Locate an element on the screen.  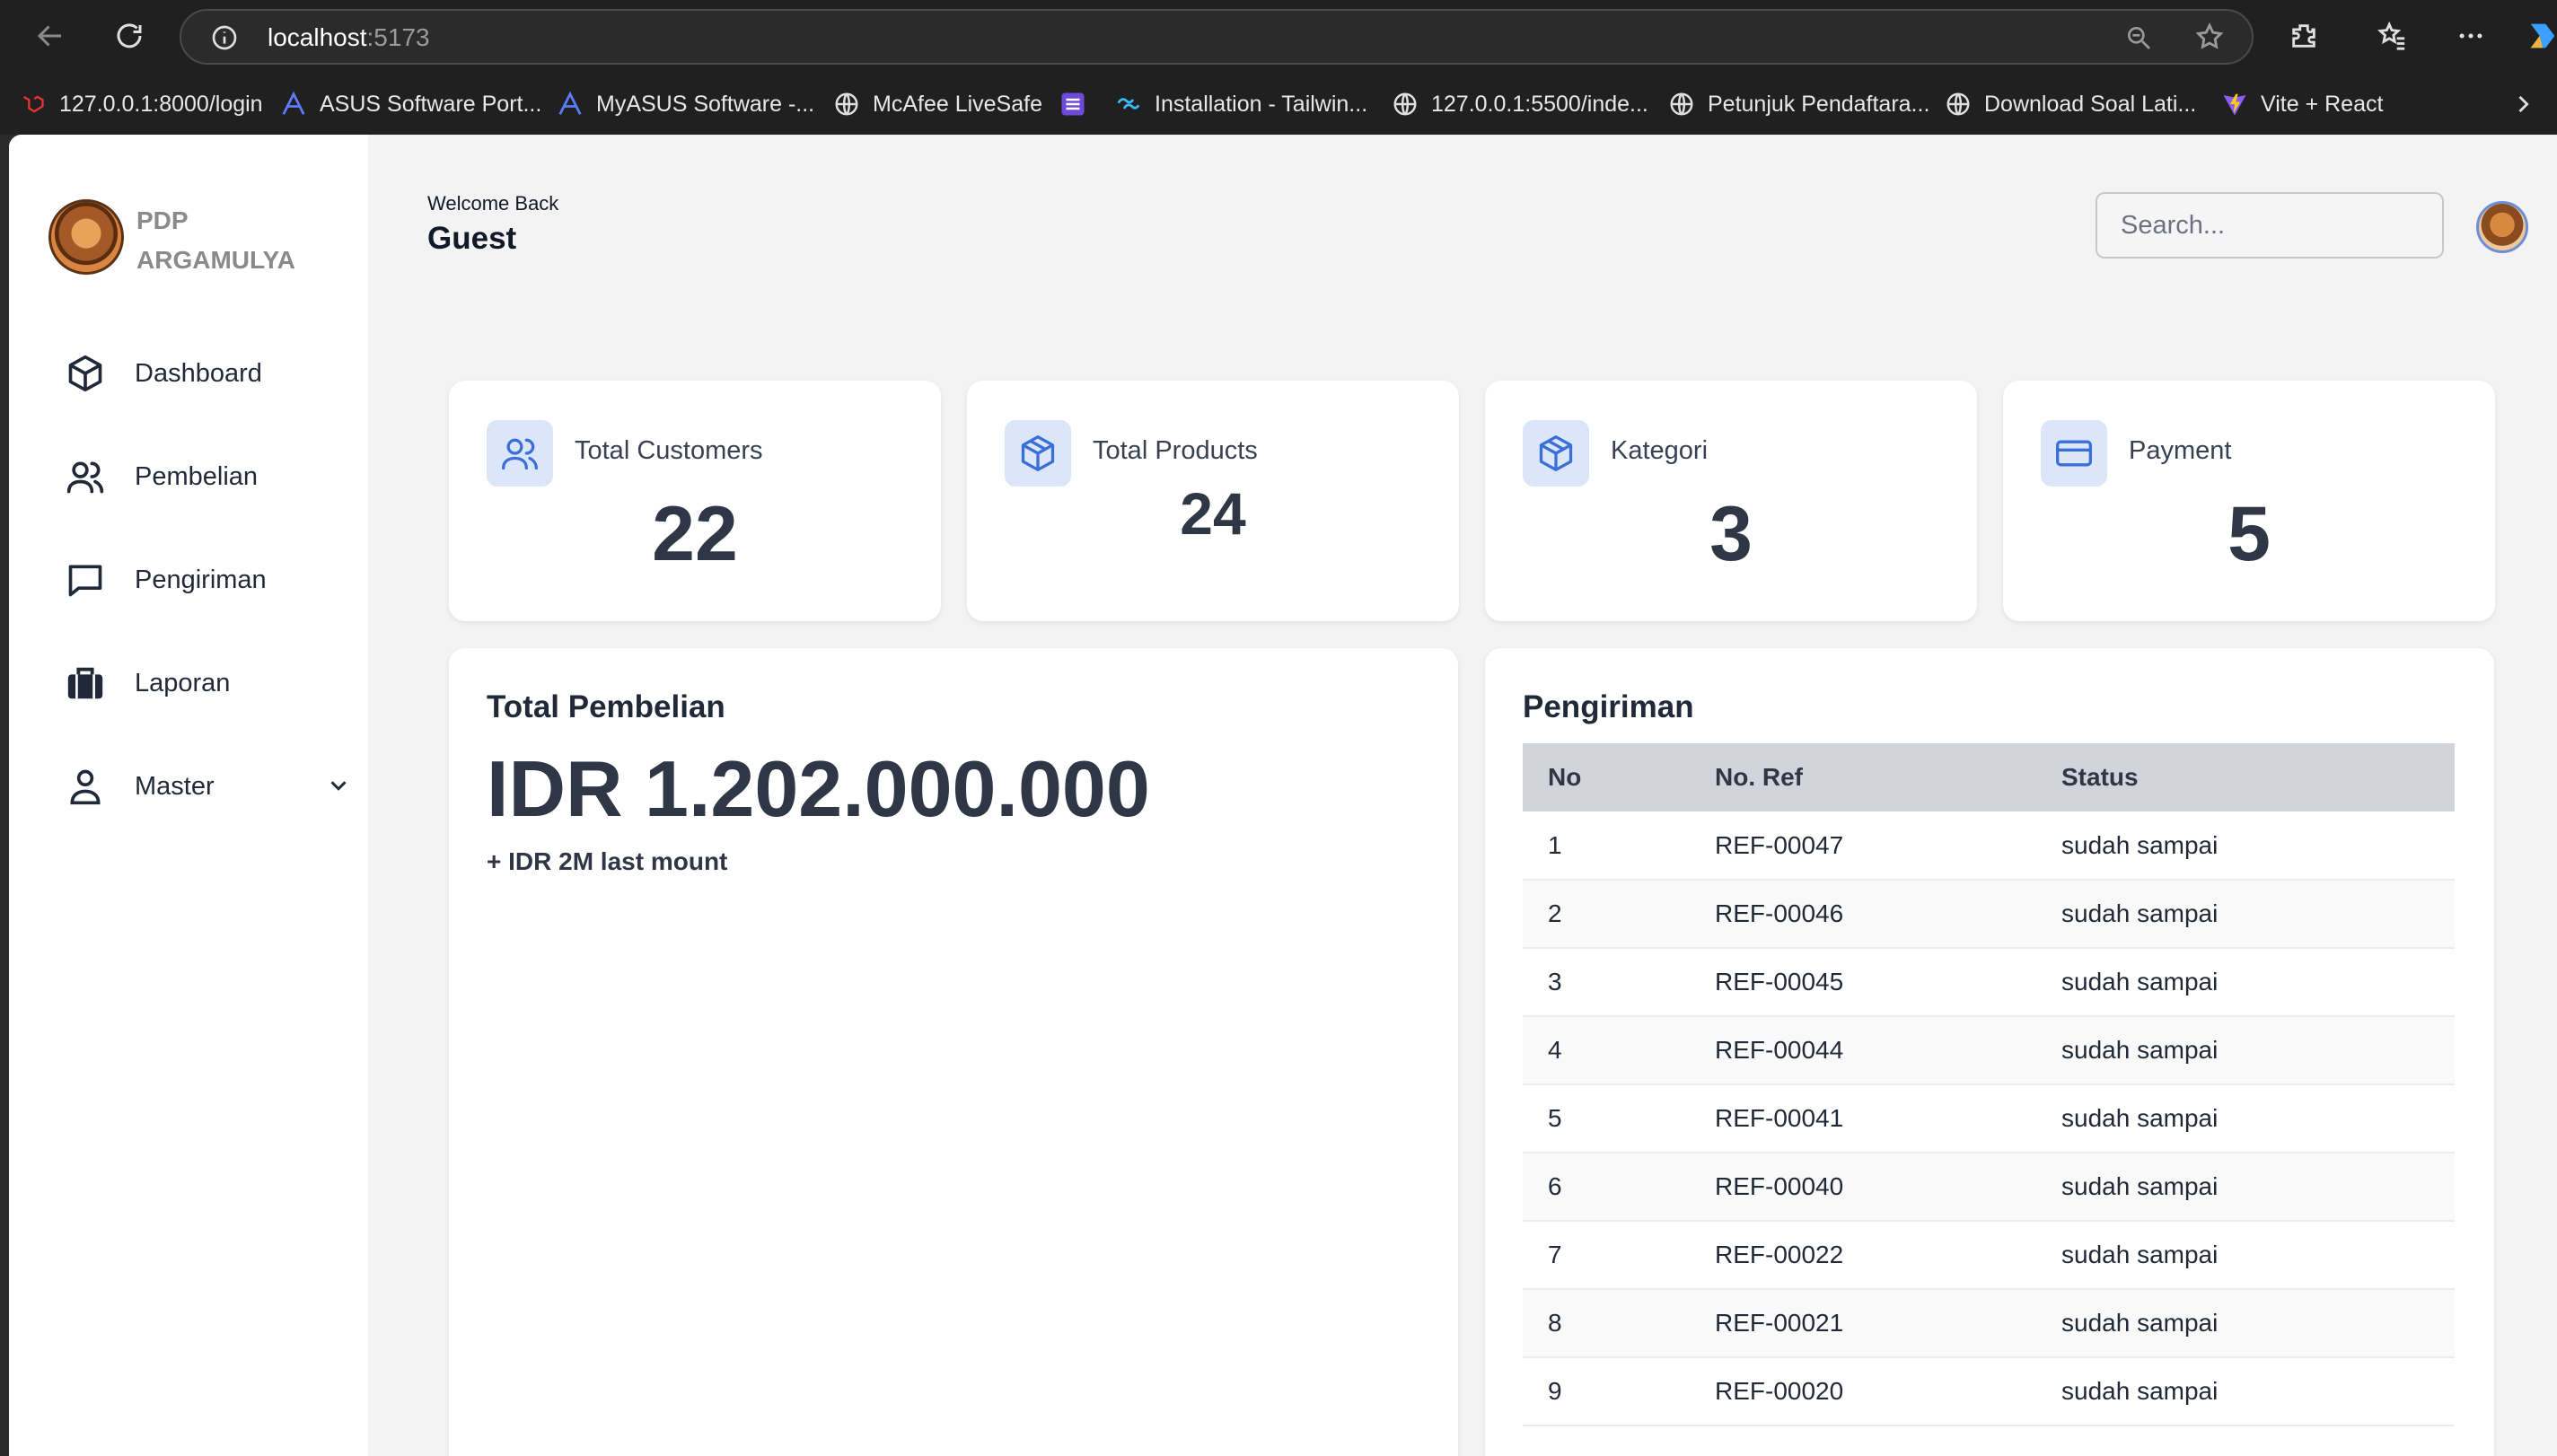
sidebar-item-pembelian: Pembelian is located at coordinates (208, 477).